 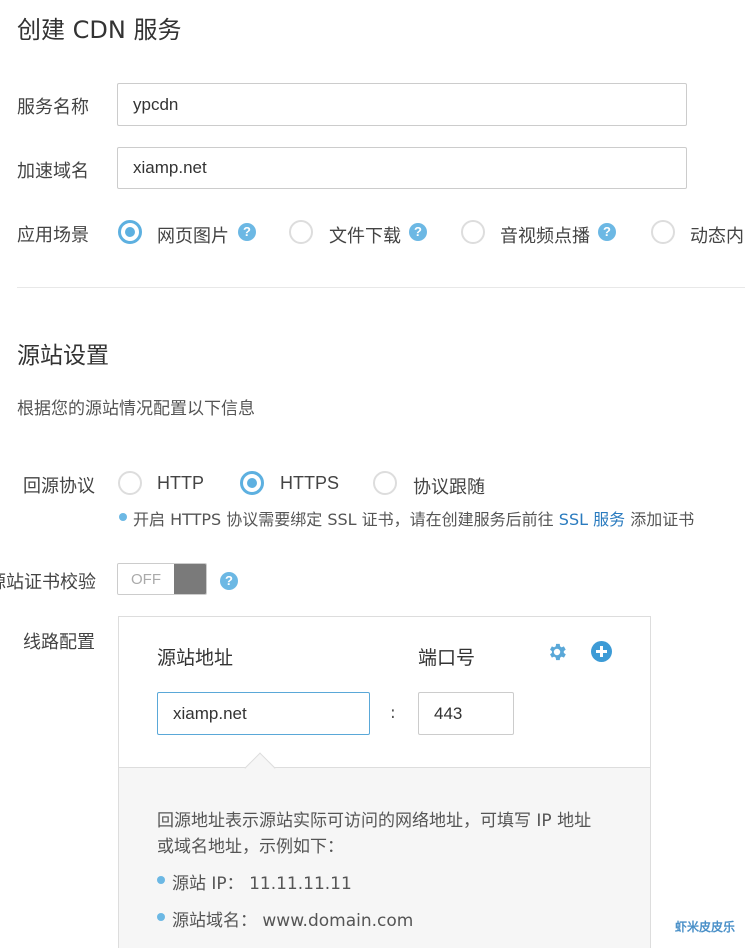 I want to click on toggle-off-label: OFF, so click(x=146, y=579).